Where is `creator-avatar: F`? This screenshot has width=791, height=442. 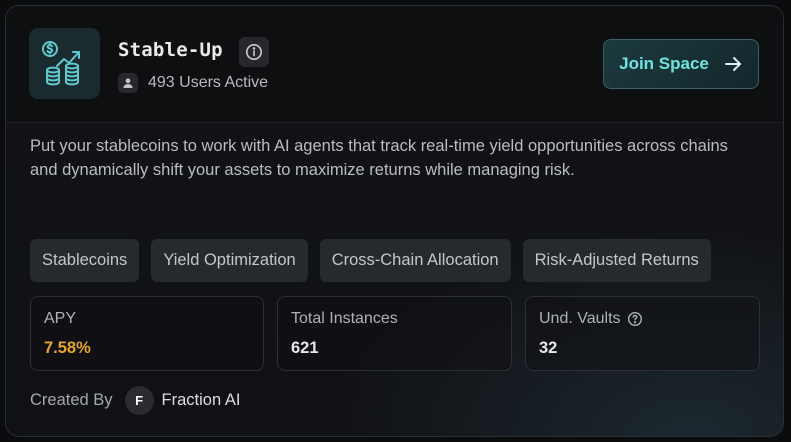 creator-avatar: F is located at coordinates (139, 400).